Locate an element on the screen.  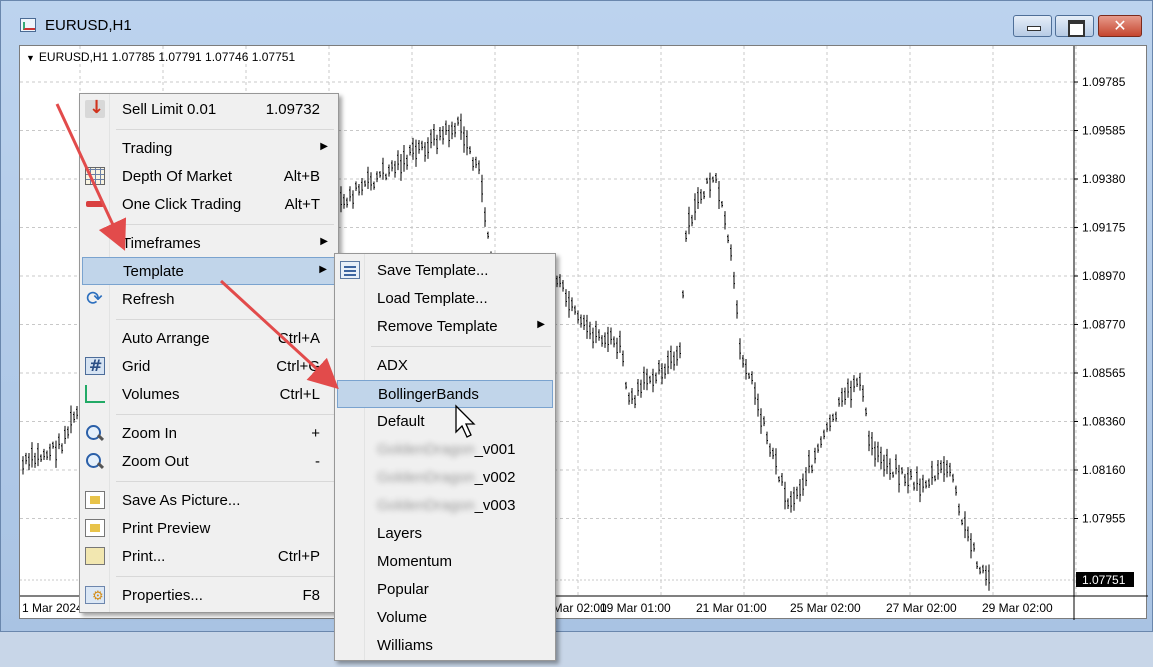
menu-label: Volume is located at coordinates (402, 617).